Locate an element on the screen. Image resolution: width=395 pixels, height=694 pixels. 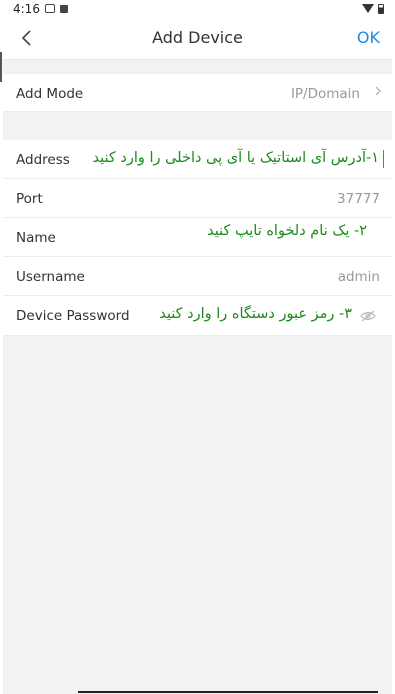
text-cursor is located at coordinates (383, 159).